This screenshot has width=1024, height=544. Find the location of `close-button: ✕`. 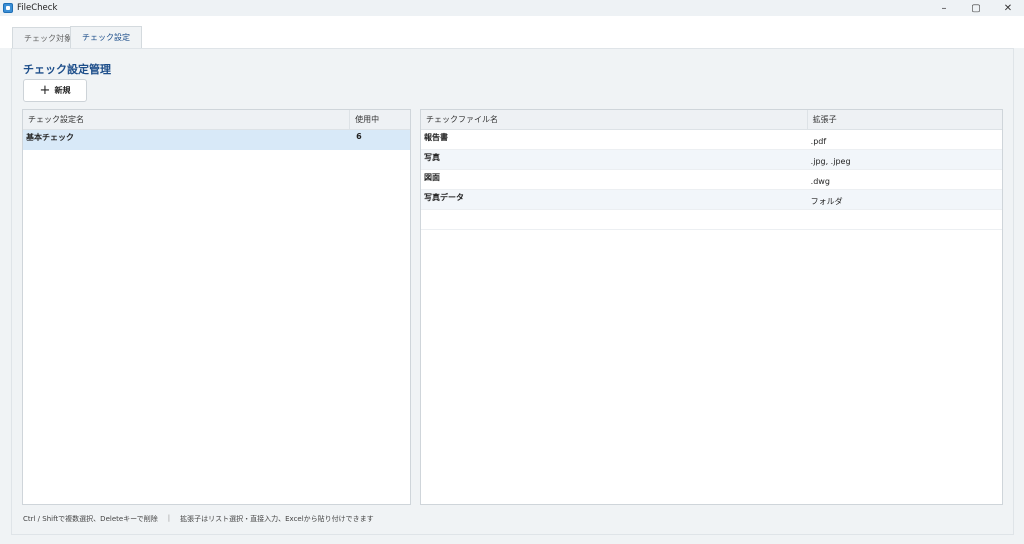

close-button: ✕ is located at coordinates (1008, 8).